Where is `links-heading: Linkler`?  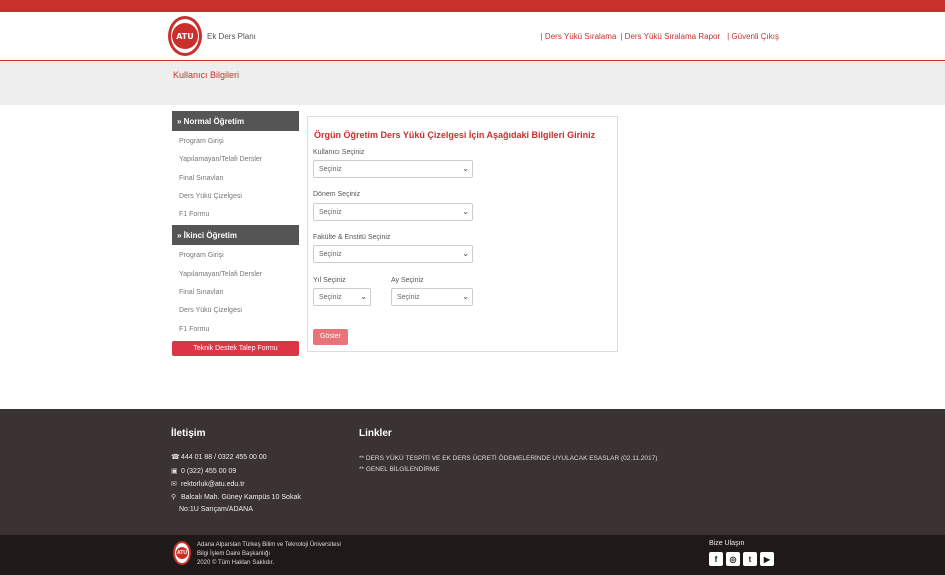
links-heading: Linkler is located at coordinates (375, 433).